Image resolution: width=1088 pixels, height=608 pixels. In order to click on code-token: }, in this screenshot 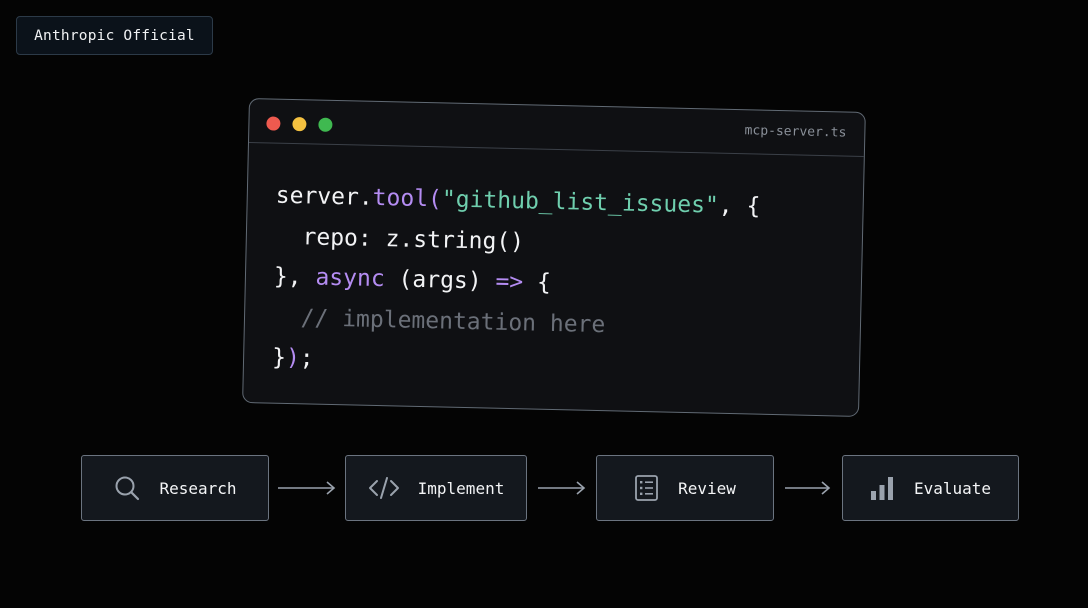, I will do `click(294, 277)`.